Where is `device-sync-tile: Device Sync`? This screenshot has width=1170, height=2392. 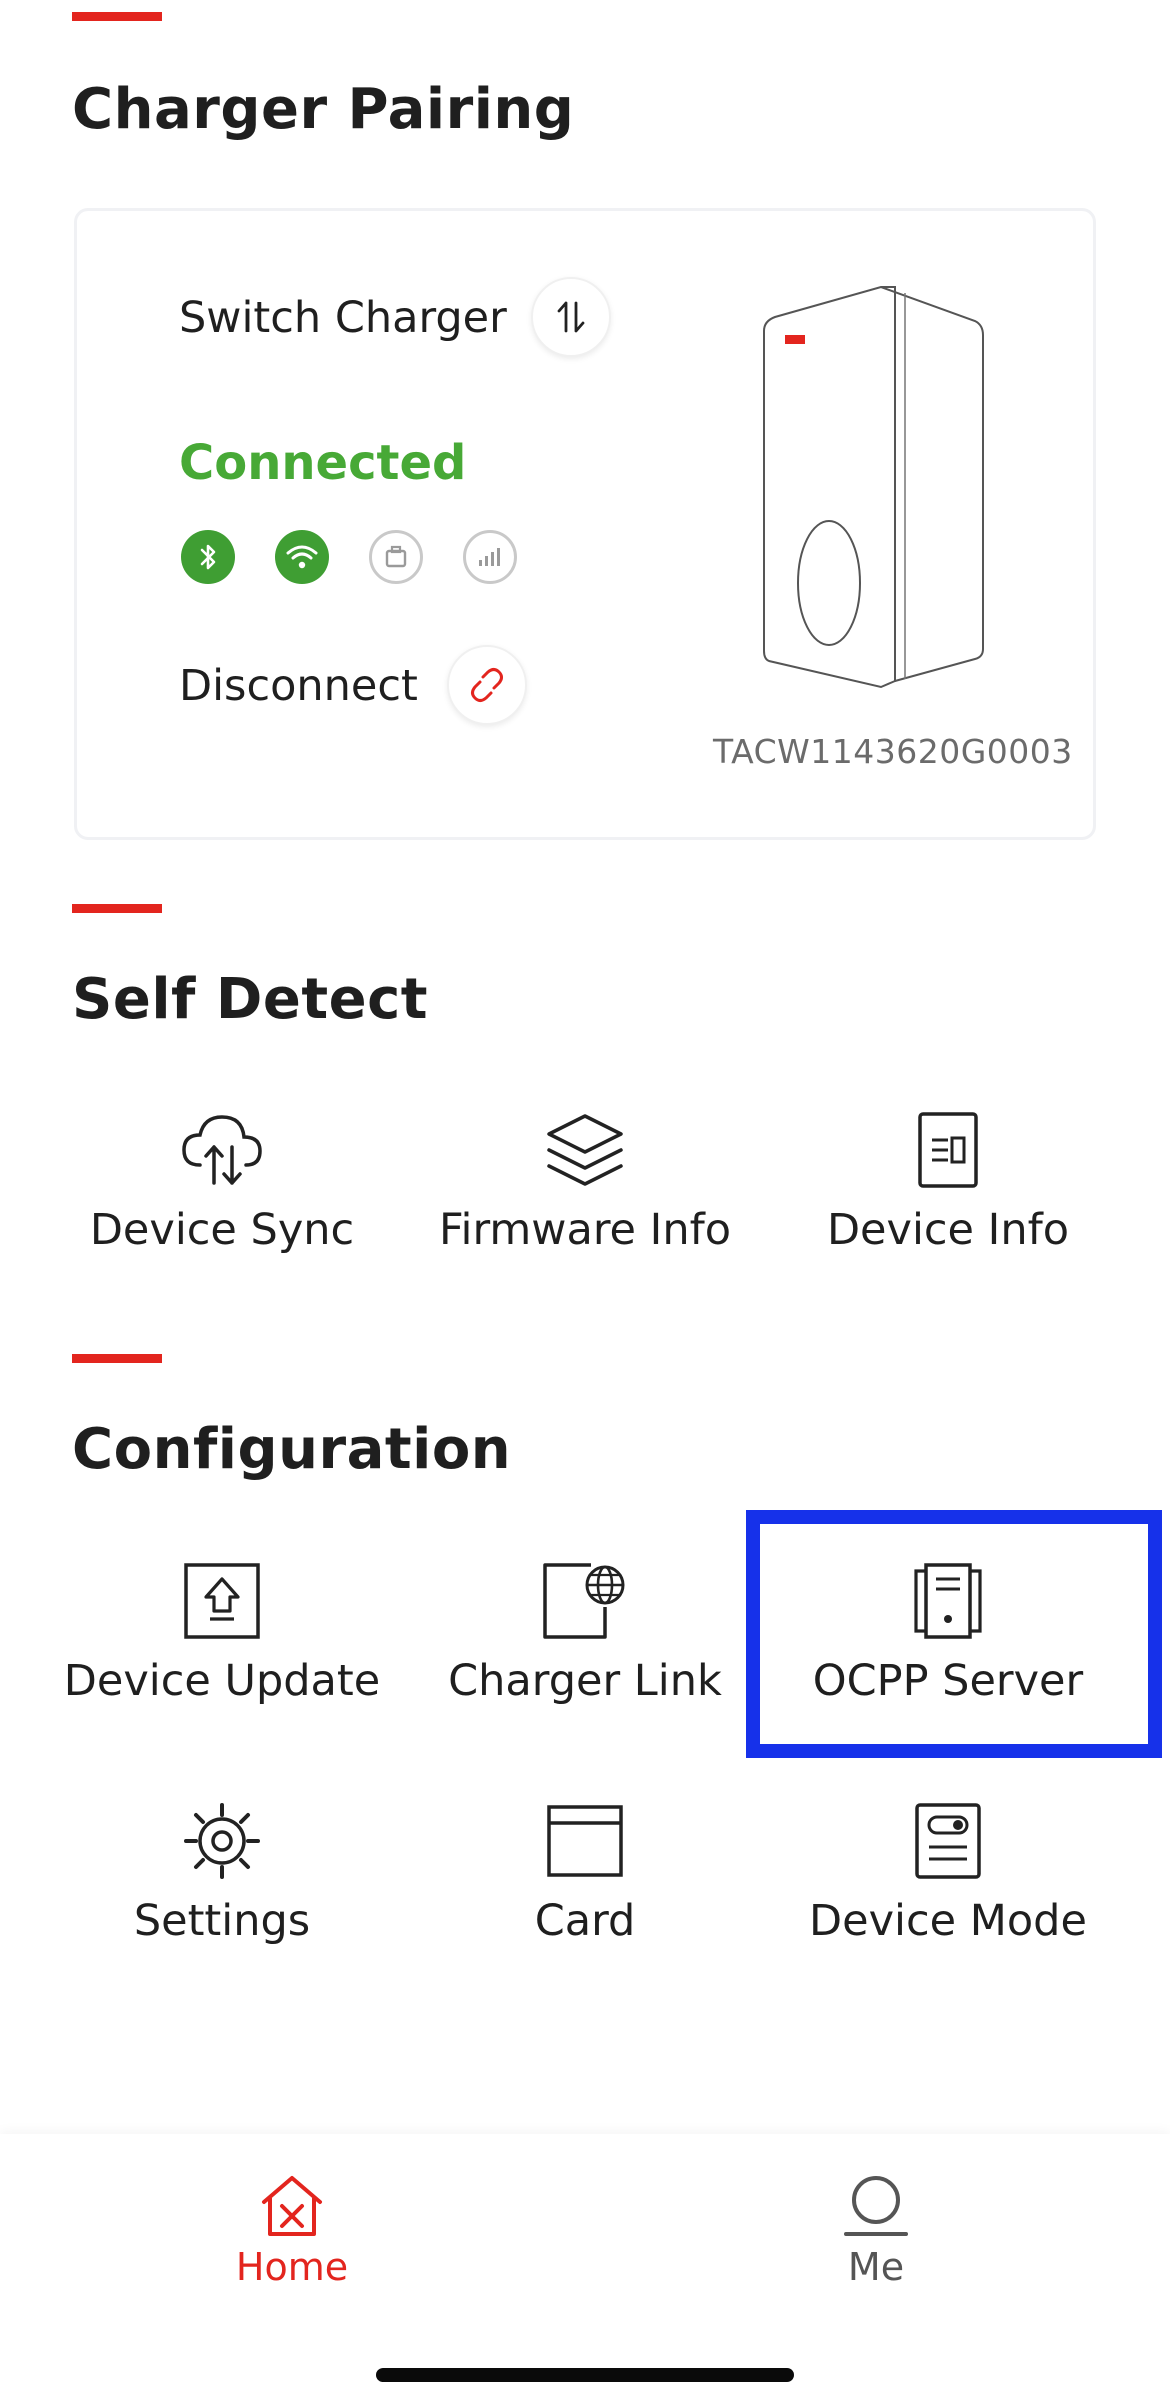
device-sync-tile: Device Sync is located at coordinates (222, 1185).